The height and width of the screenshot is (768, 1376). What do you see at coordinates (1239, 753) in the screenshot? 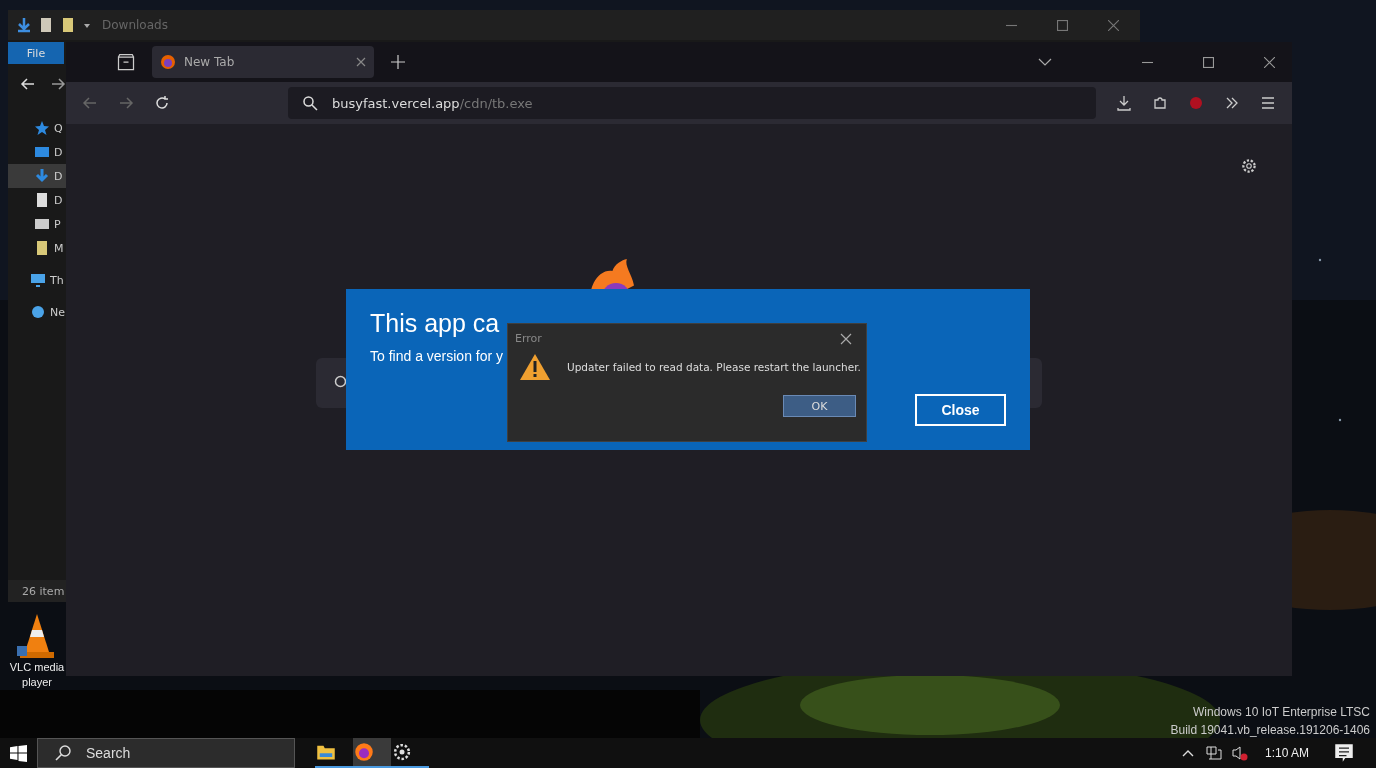
I see `muted-speaker-icon` at bounding box center [1239, 753].